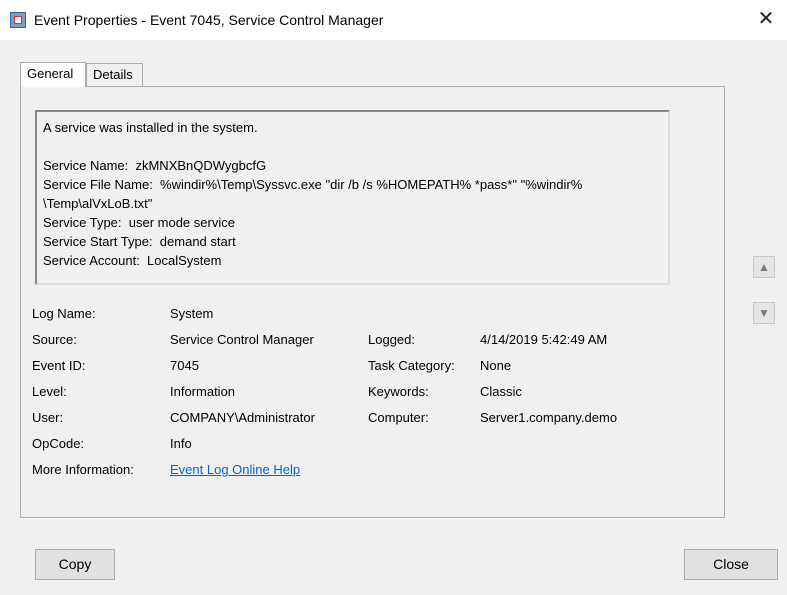 This screenshot has width=787, height=595. What do you see at coordinates (83, 469) in the screenshot?
I see `more-information-label: More Information:` at bounding box center [83, 469].